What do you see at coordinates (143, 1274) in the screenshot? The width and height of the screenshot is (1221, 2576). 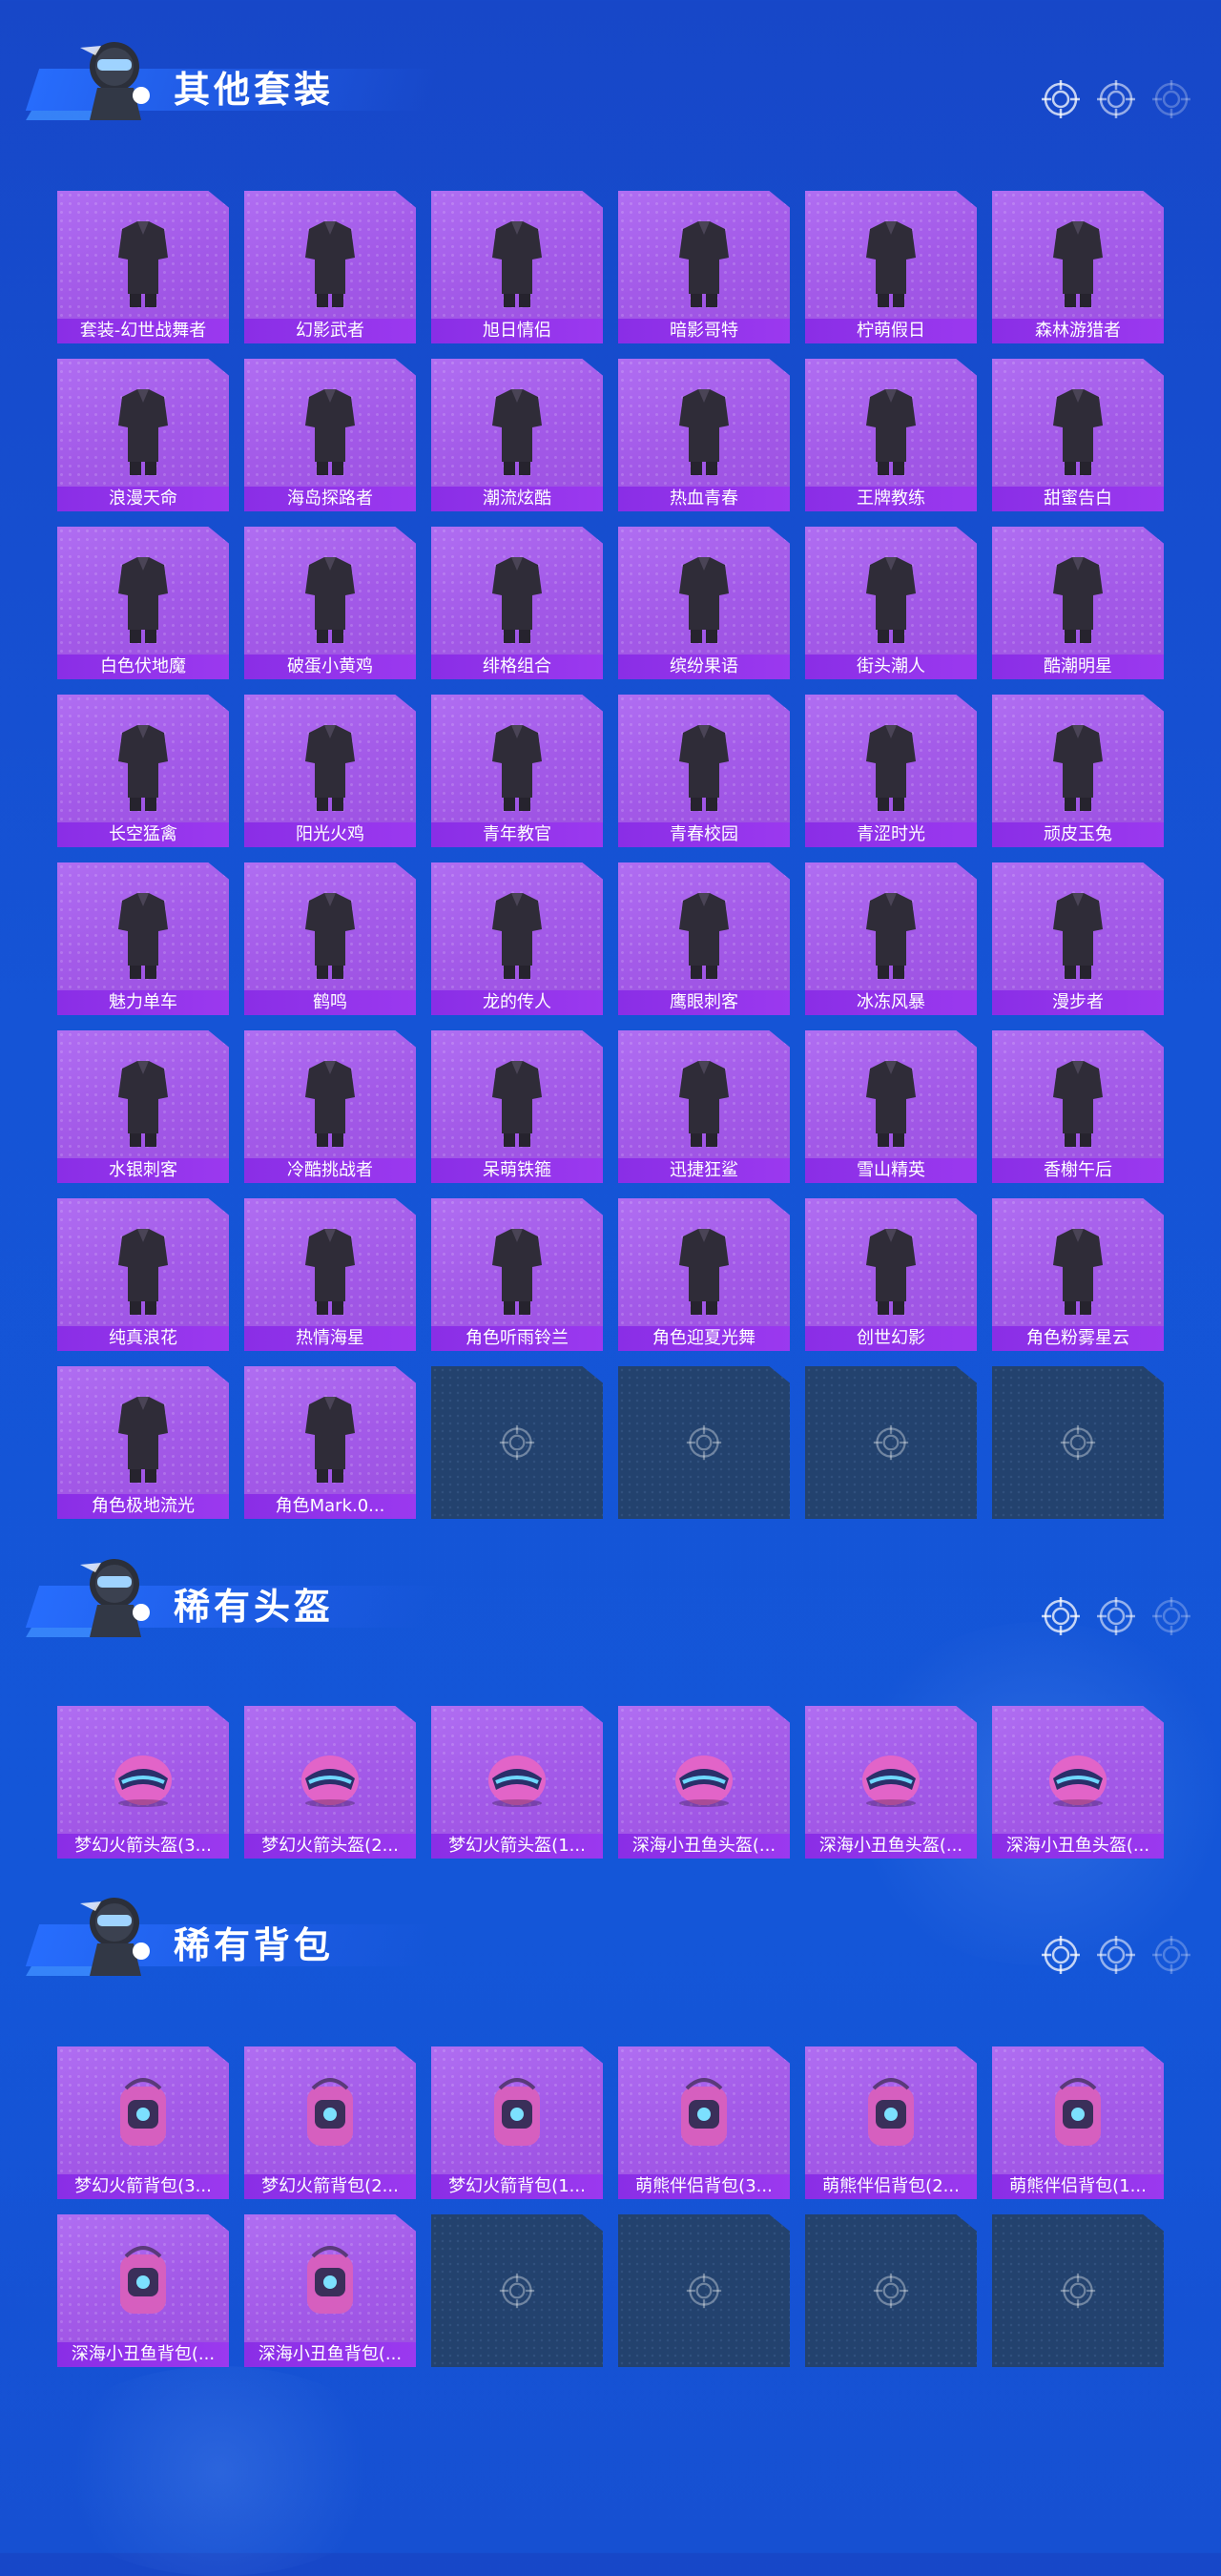 I see `item-card: 纯真浪花` at bounding box center [143, 1274].